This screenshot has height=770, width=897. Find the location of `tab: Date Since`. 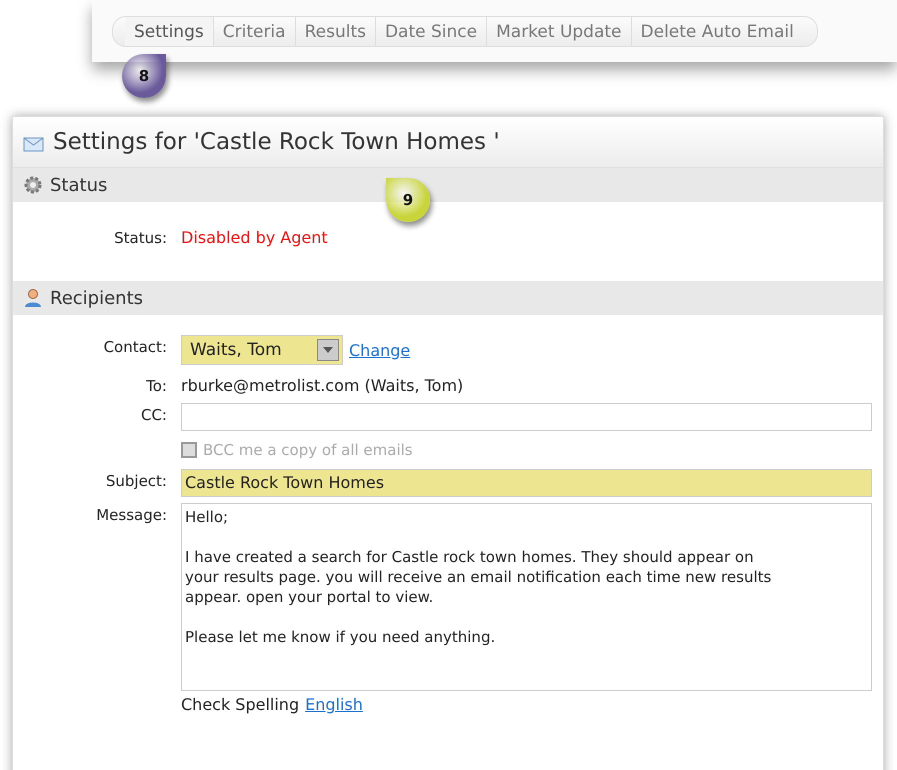

tab: Date Since is located at coordinates (430, 31).